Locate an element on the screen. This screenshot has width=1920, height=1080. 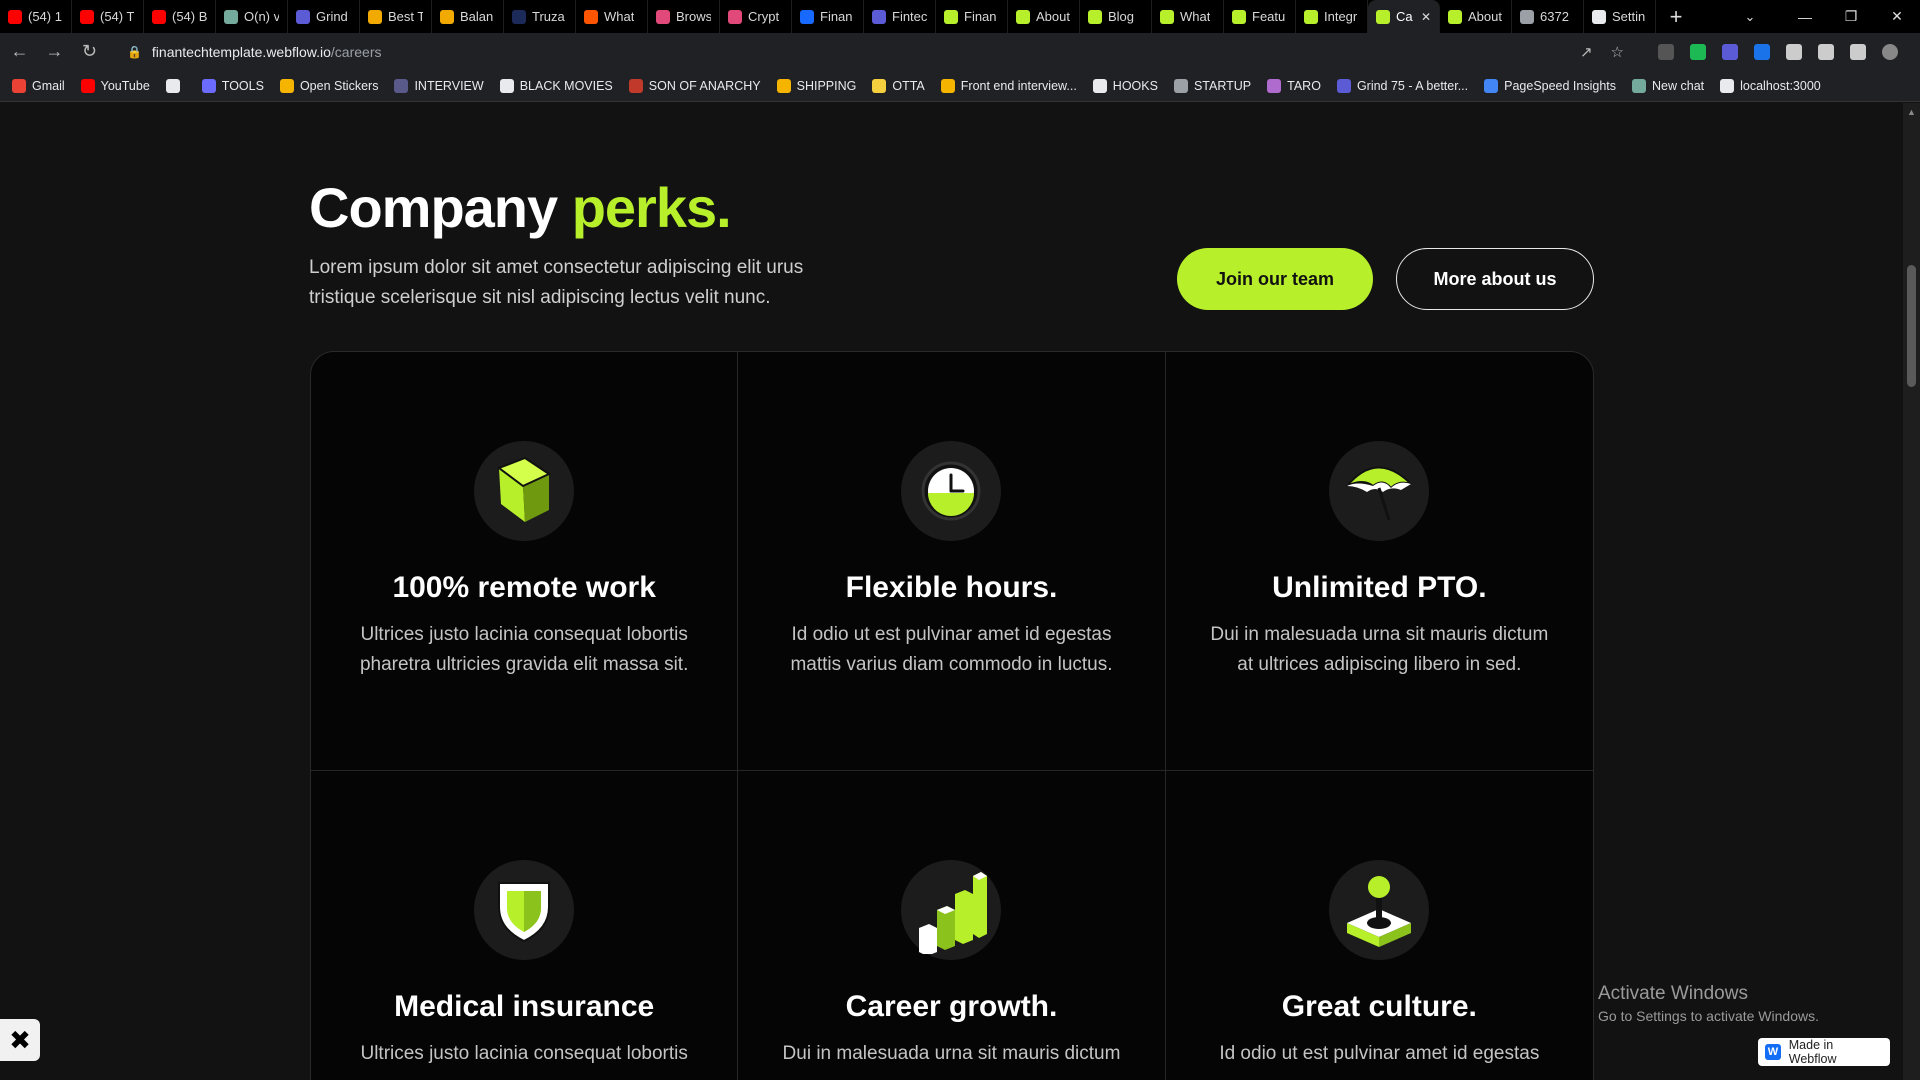
bookmark-label: SHIPPING is located at coordinates (826, 85).